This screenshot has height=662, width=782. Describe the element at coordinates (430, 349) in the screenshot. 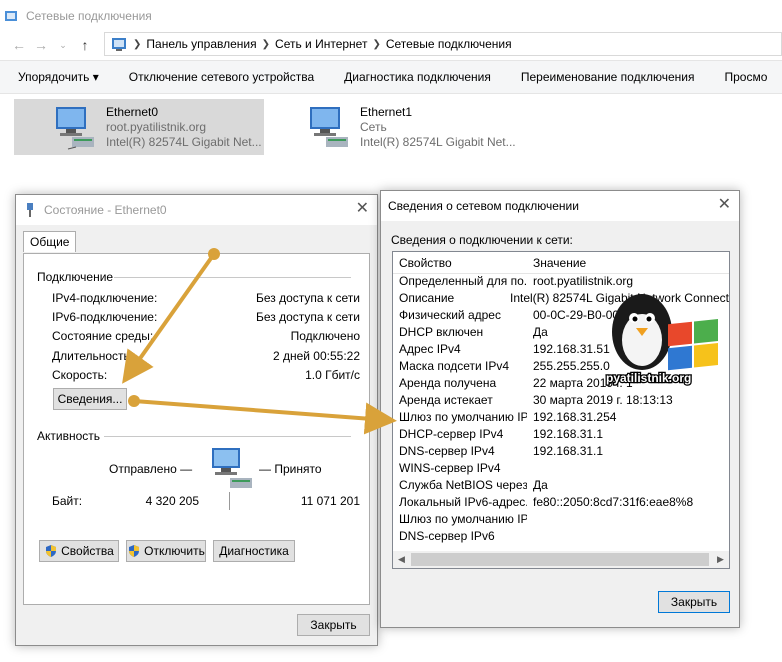

I see `property-cell: Адрес IPv4` at that location.